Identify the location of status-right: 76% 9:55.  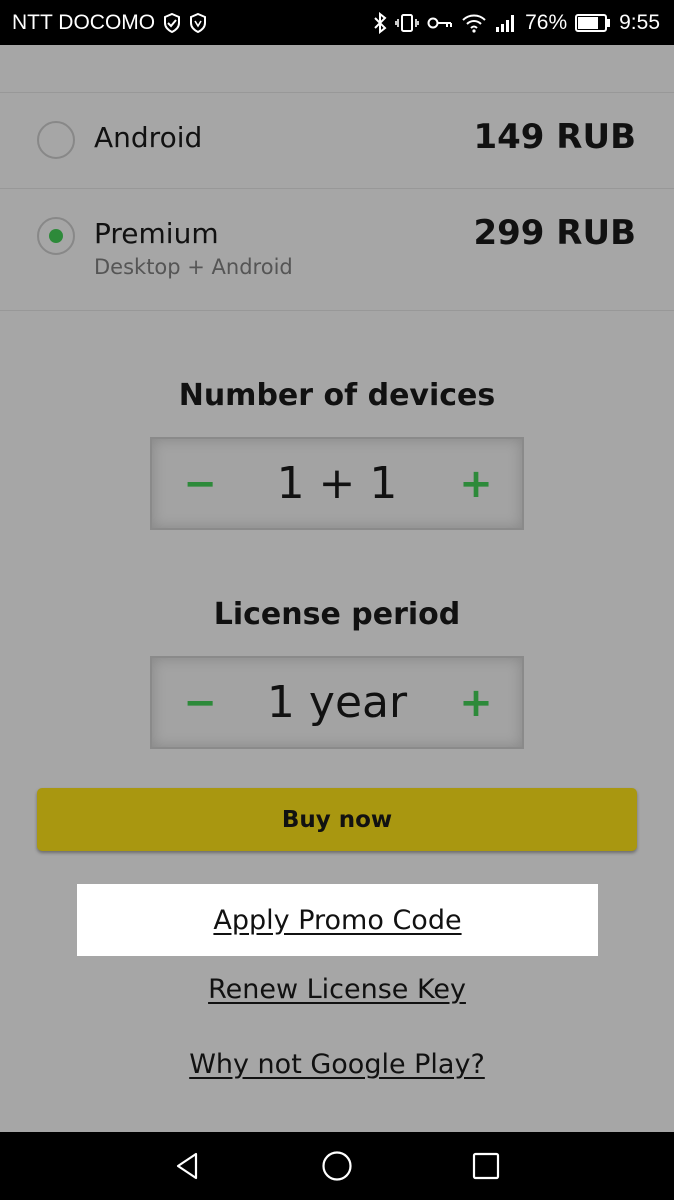
(516, 22).